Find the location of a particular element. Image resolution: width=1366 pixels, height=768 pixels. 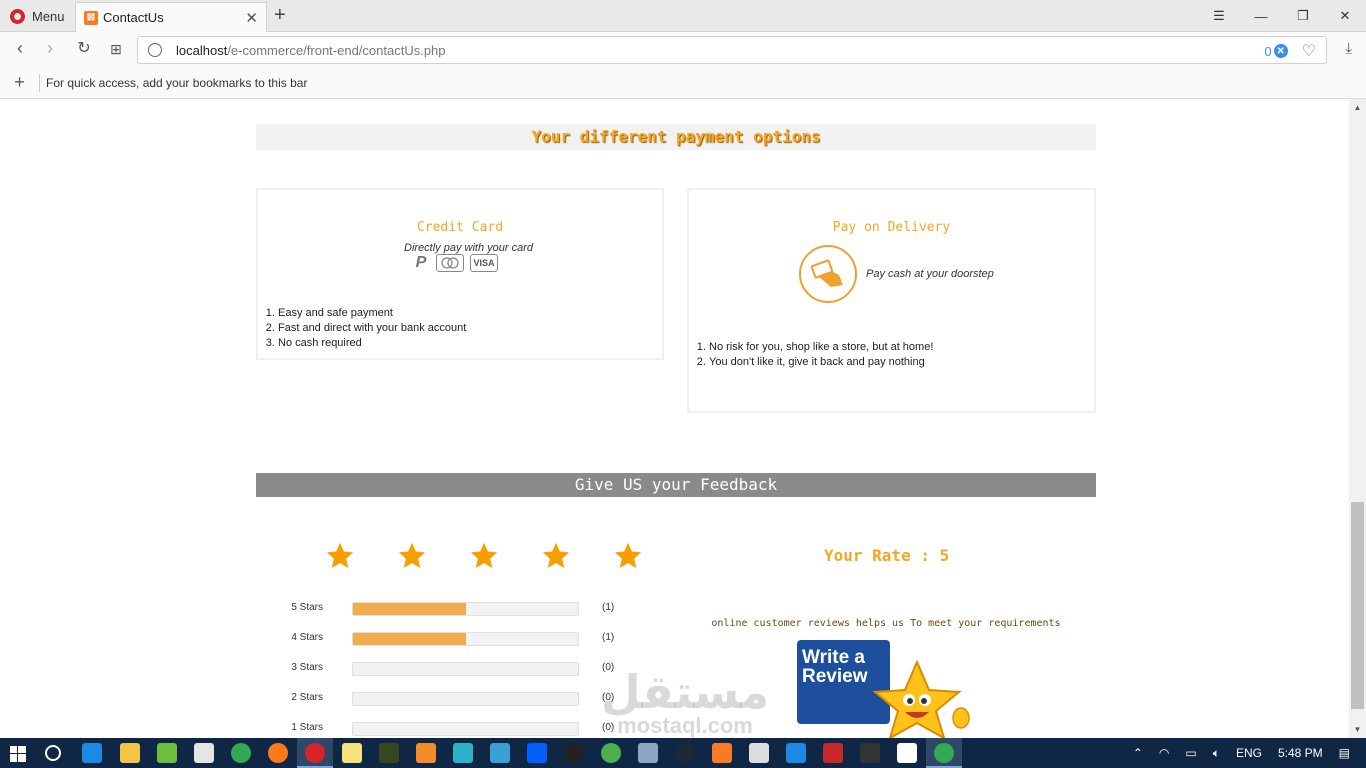

forward-icon: › is located at coordinates (50, 48).